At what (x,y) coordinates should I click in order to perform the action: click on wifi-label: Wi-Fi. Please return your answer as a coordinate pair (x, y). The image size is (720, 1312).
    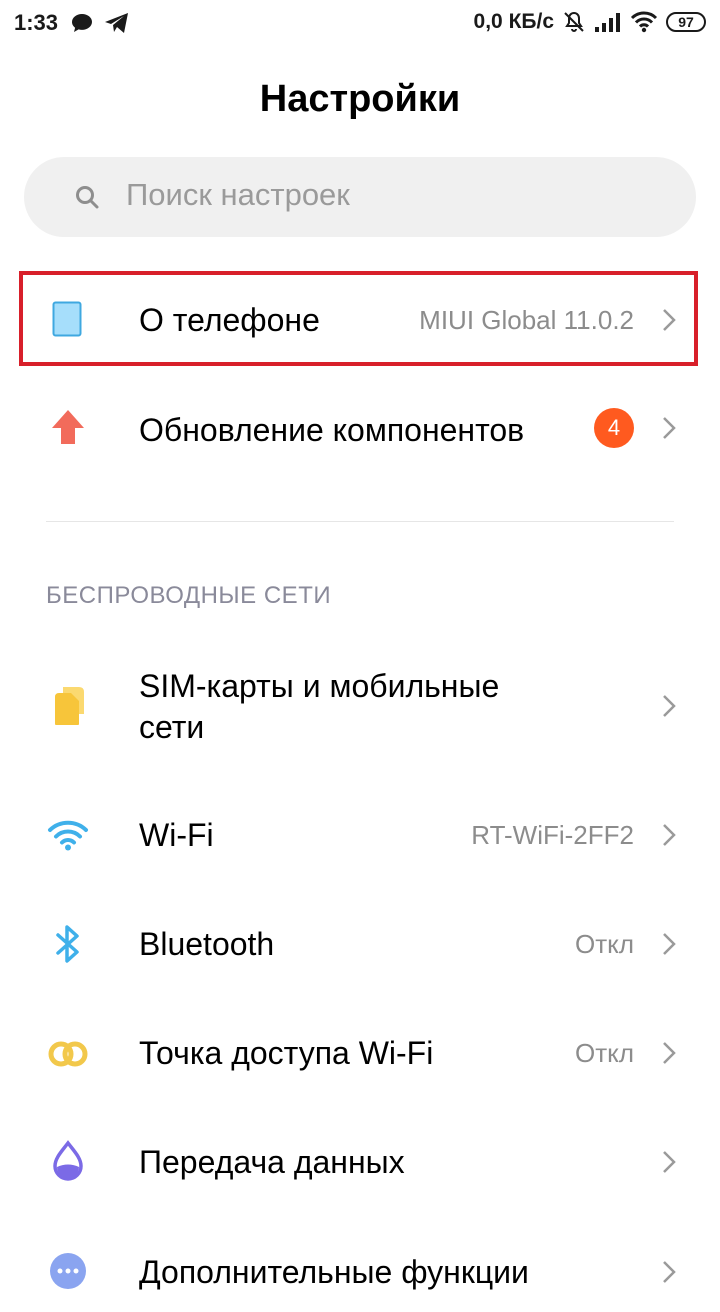
    Looking at the image, I should click on (176, 835).